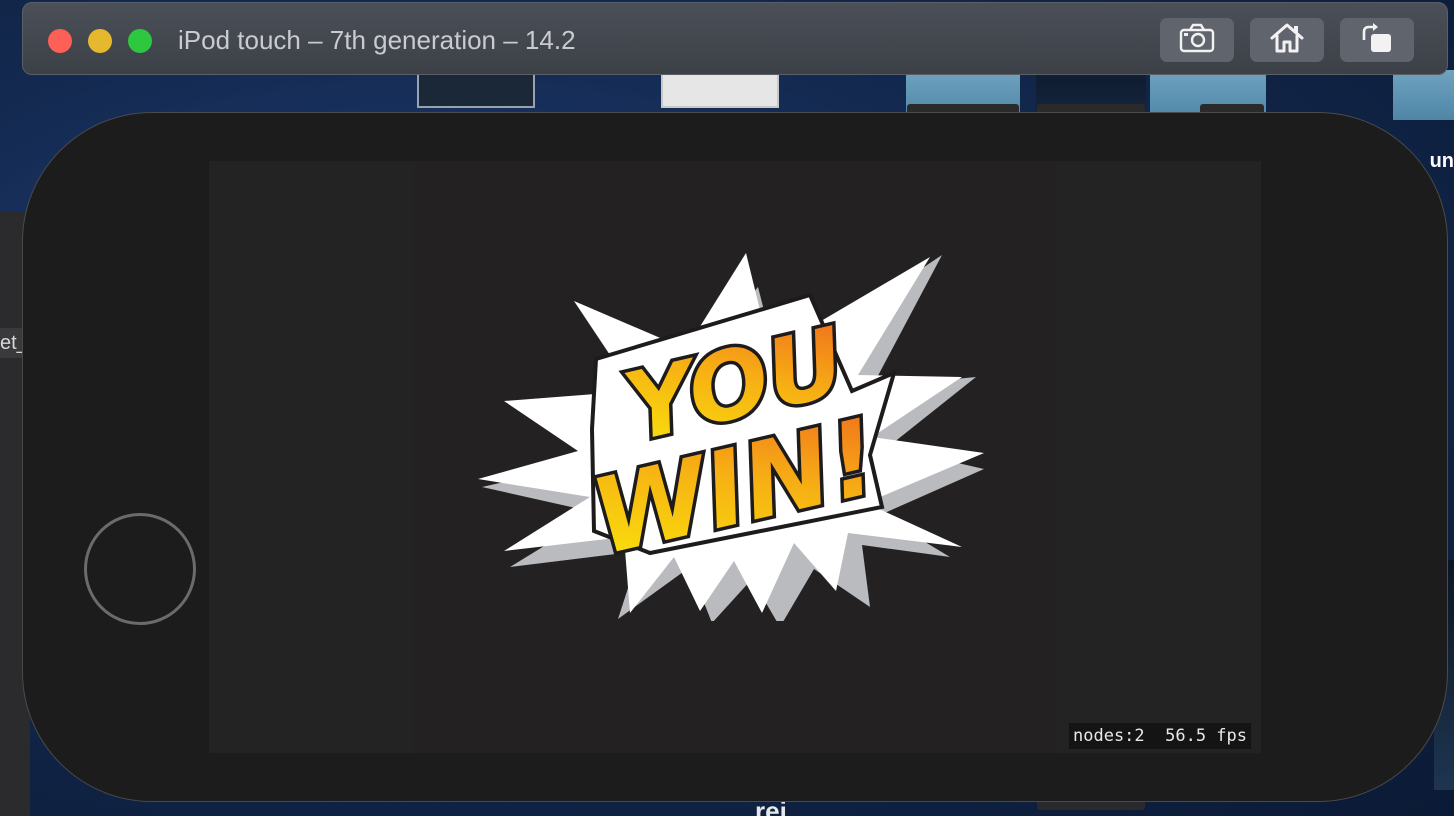 The width and height of the screenshot is (1454, 816). What do you see at coordinates (60, 41) in the screenshot?
I see `close-window-button` at bounding box center [60, 41].